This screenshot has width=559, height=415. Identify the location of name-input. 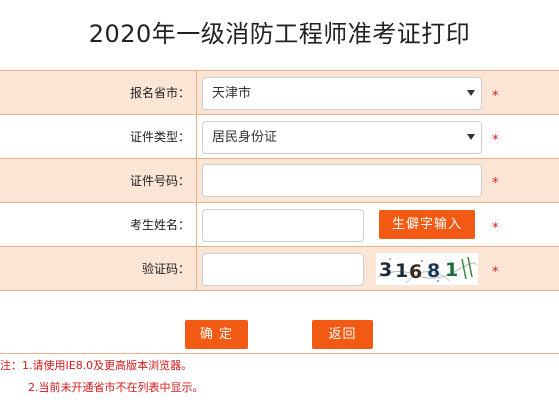
(283, 225).